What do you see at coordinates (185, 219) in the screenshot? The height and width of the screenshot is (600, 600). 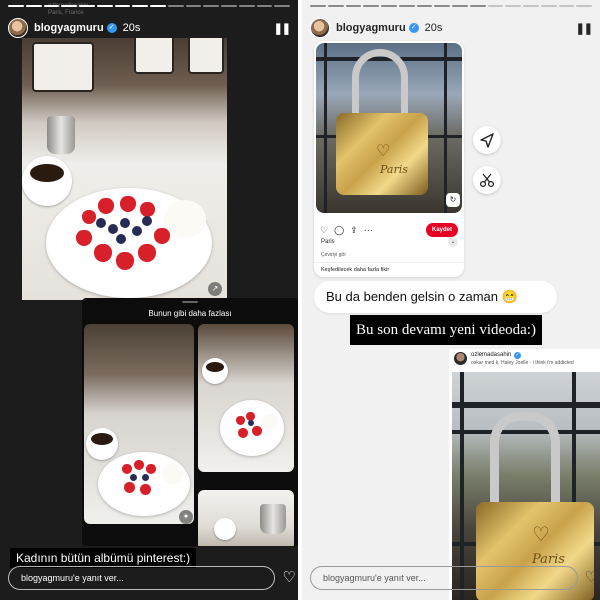 I see `cream-bowl` at bounding box center [185, 219].